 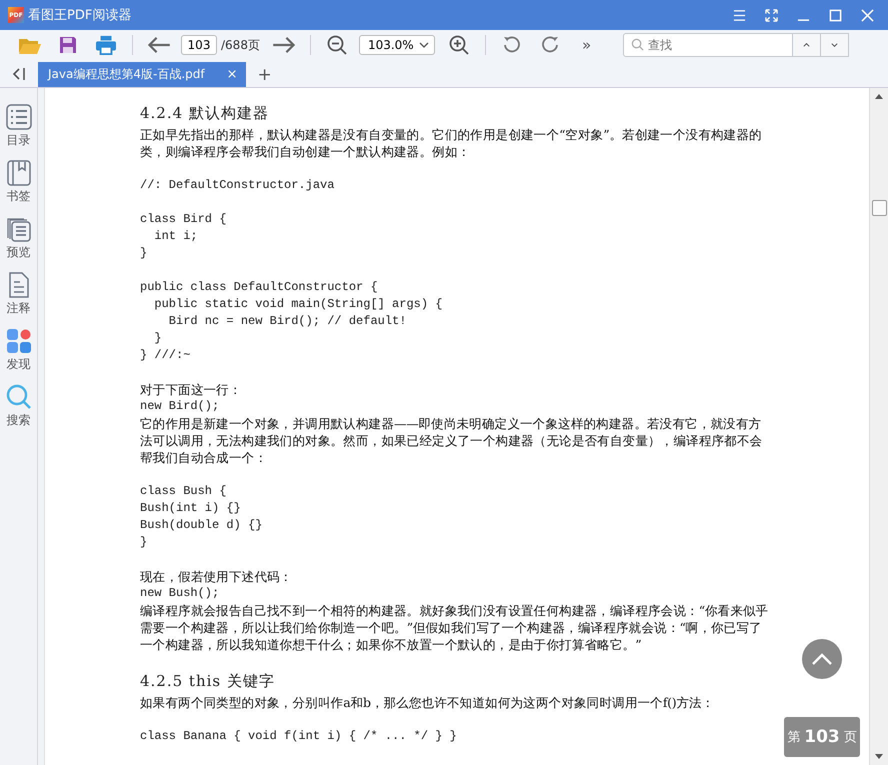 I want to click on code-text: //: DefaultConstructor.java, so click(x=237, y=185).